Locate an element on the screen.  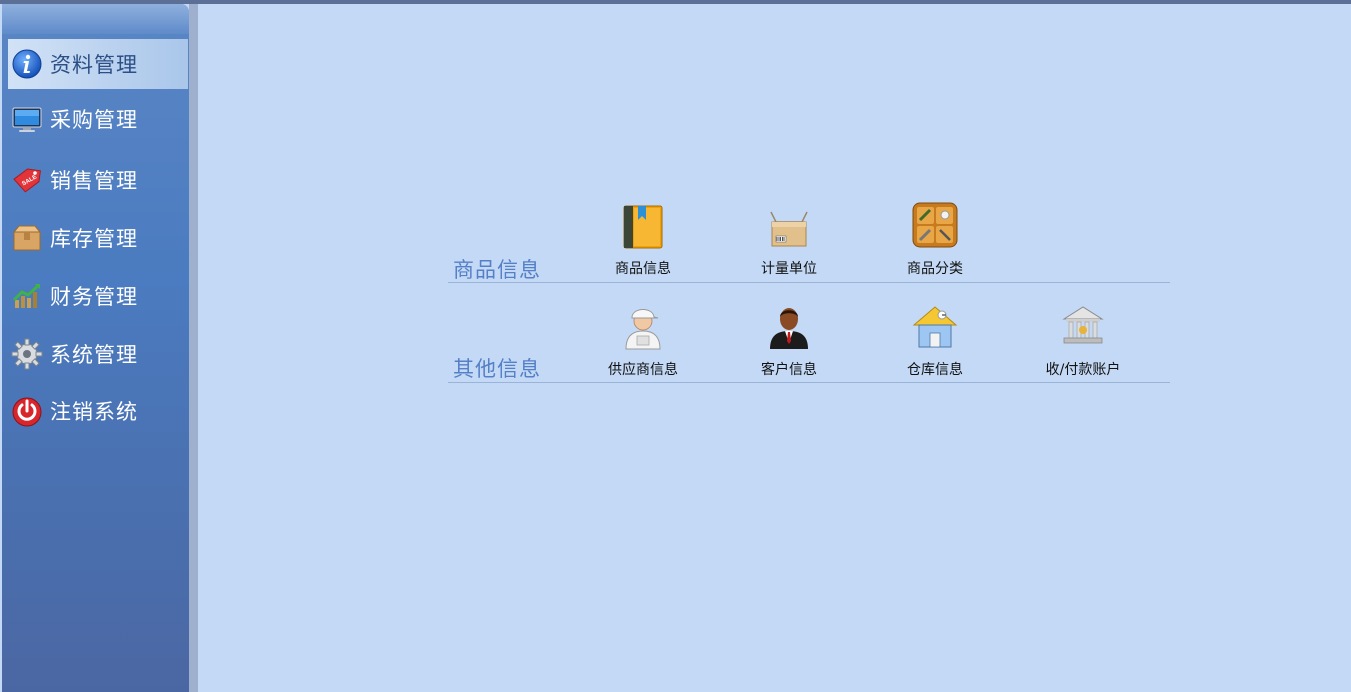
bank-icon is located at coordinates (1083, 325).